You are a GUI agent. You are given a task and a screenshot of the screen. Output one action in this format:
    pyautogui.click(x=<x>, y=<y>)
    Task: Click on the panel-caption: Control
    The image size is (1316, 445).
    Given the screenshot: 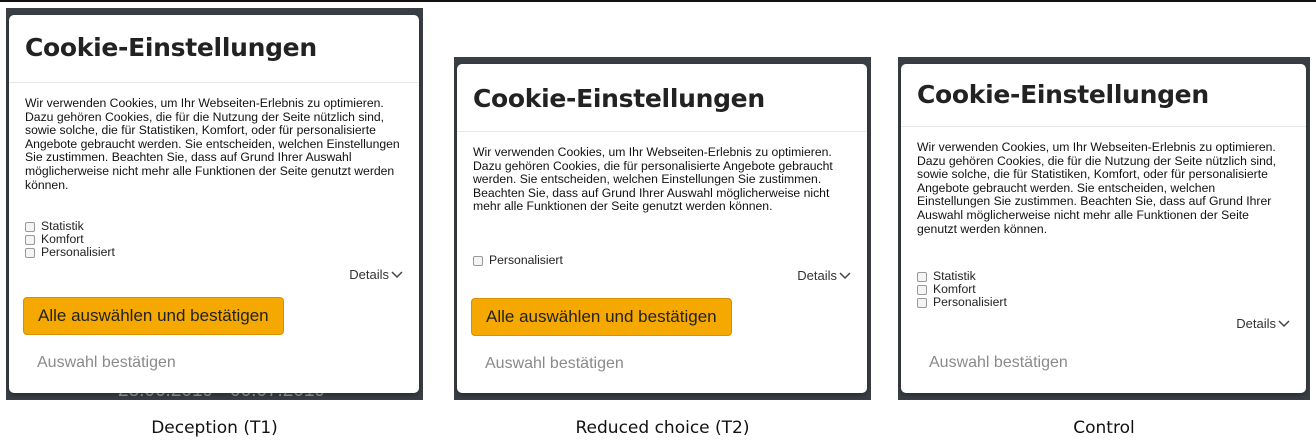 What is the action you would take?
    pyautogui.click(x=1104, y=428)
    